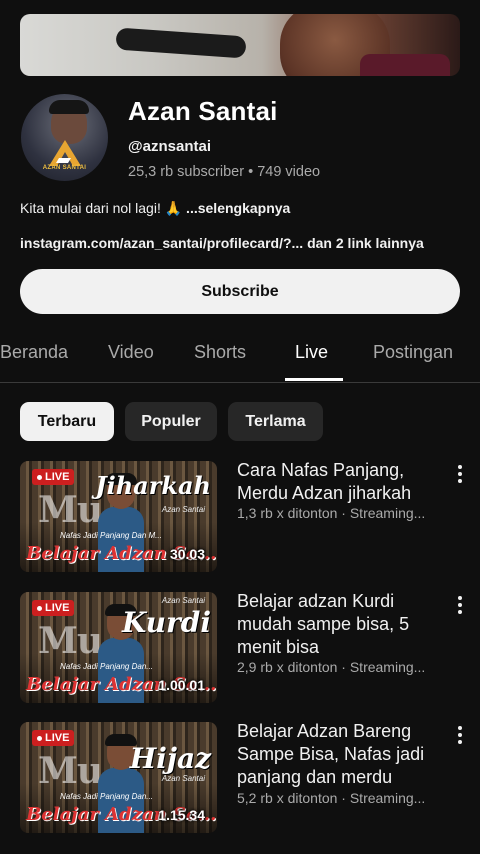  What do you see at coordinates (314, 379) in the screenshot?
I see `active-tab-indicator` at bounding box center [314, 379].